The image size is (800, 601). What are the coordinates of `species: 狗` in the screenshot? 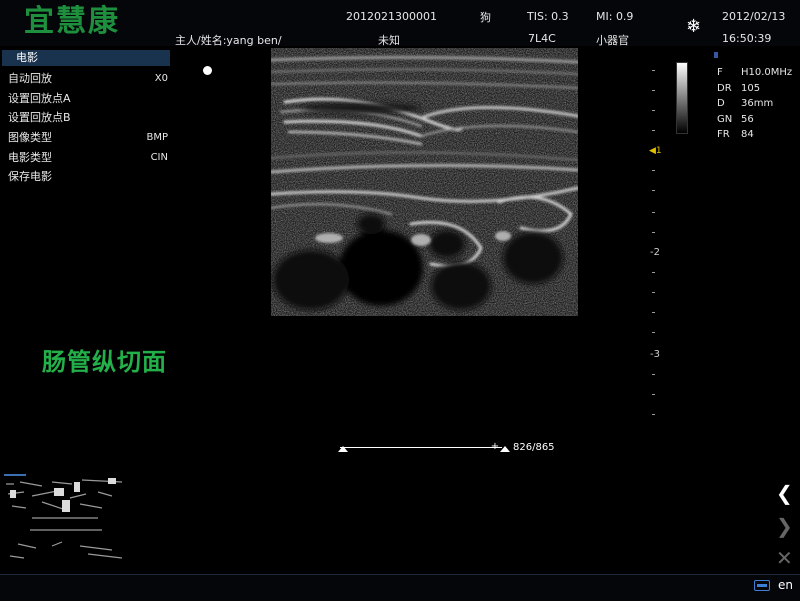 It's located at (485, 17).